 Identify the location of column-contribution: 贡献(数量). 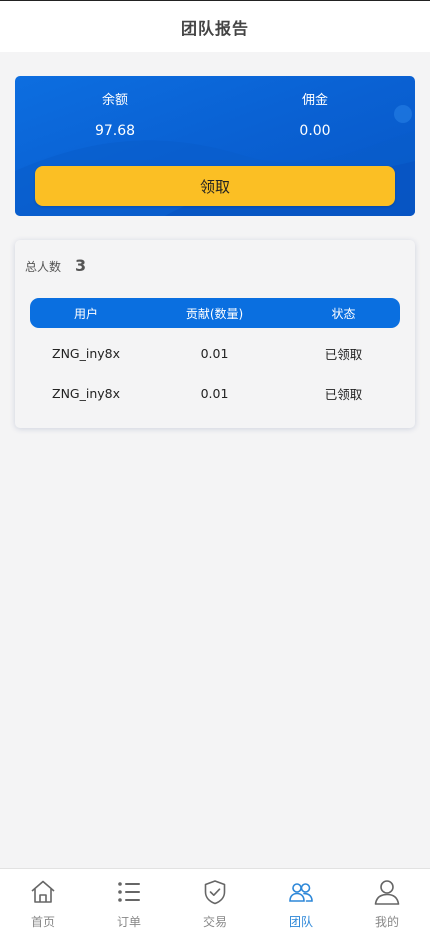
(214, 313).